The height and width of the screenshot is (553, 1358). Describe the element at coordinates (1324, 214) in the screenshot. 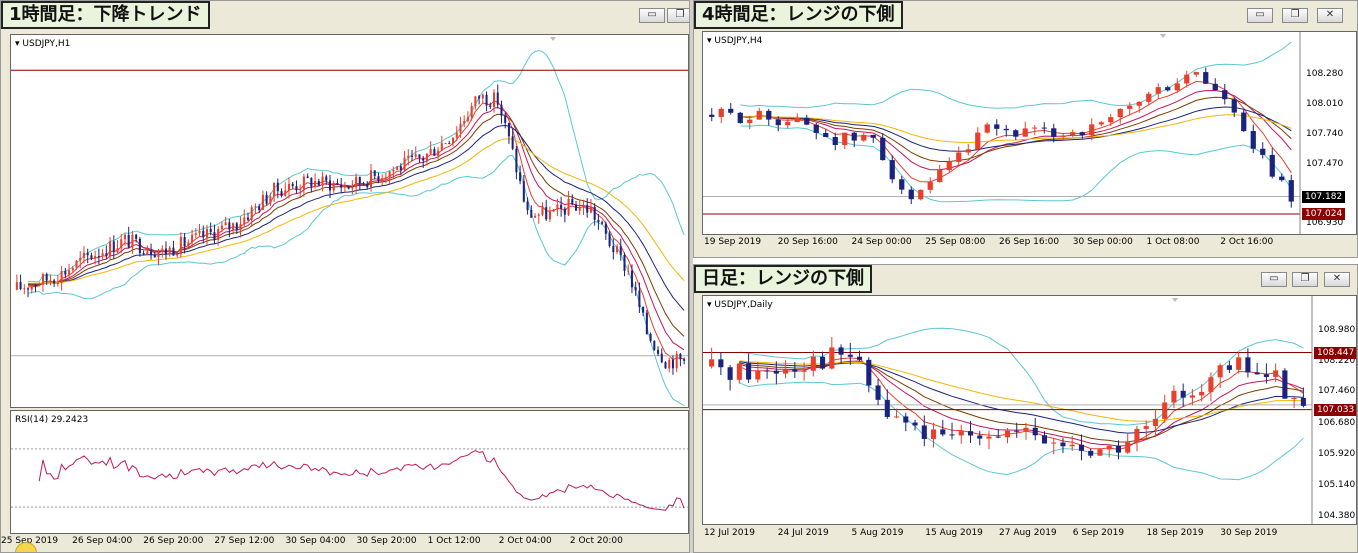

I see `price-tag: 107.024` at that location.